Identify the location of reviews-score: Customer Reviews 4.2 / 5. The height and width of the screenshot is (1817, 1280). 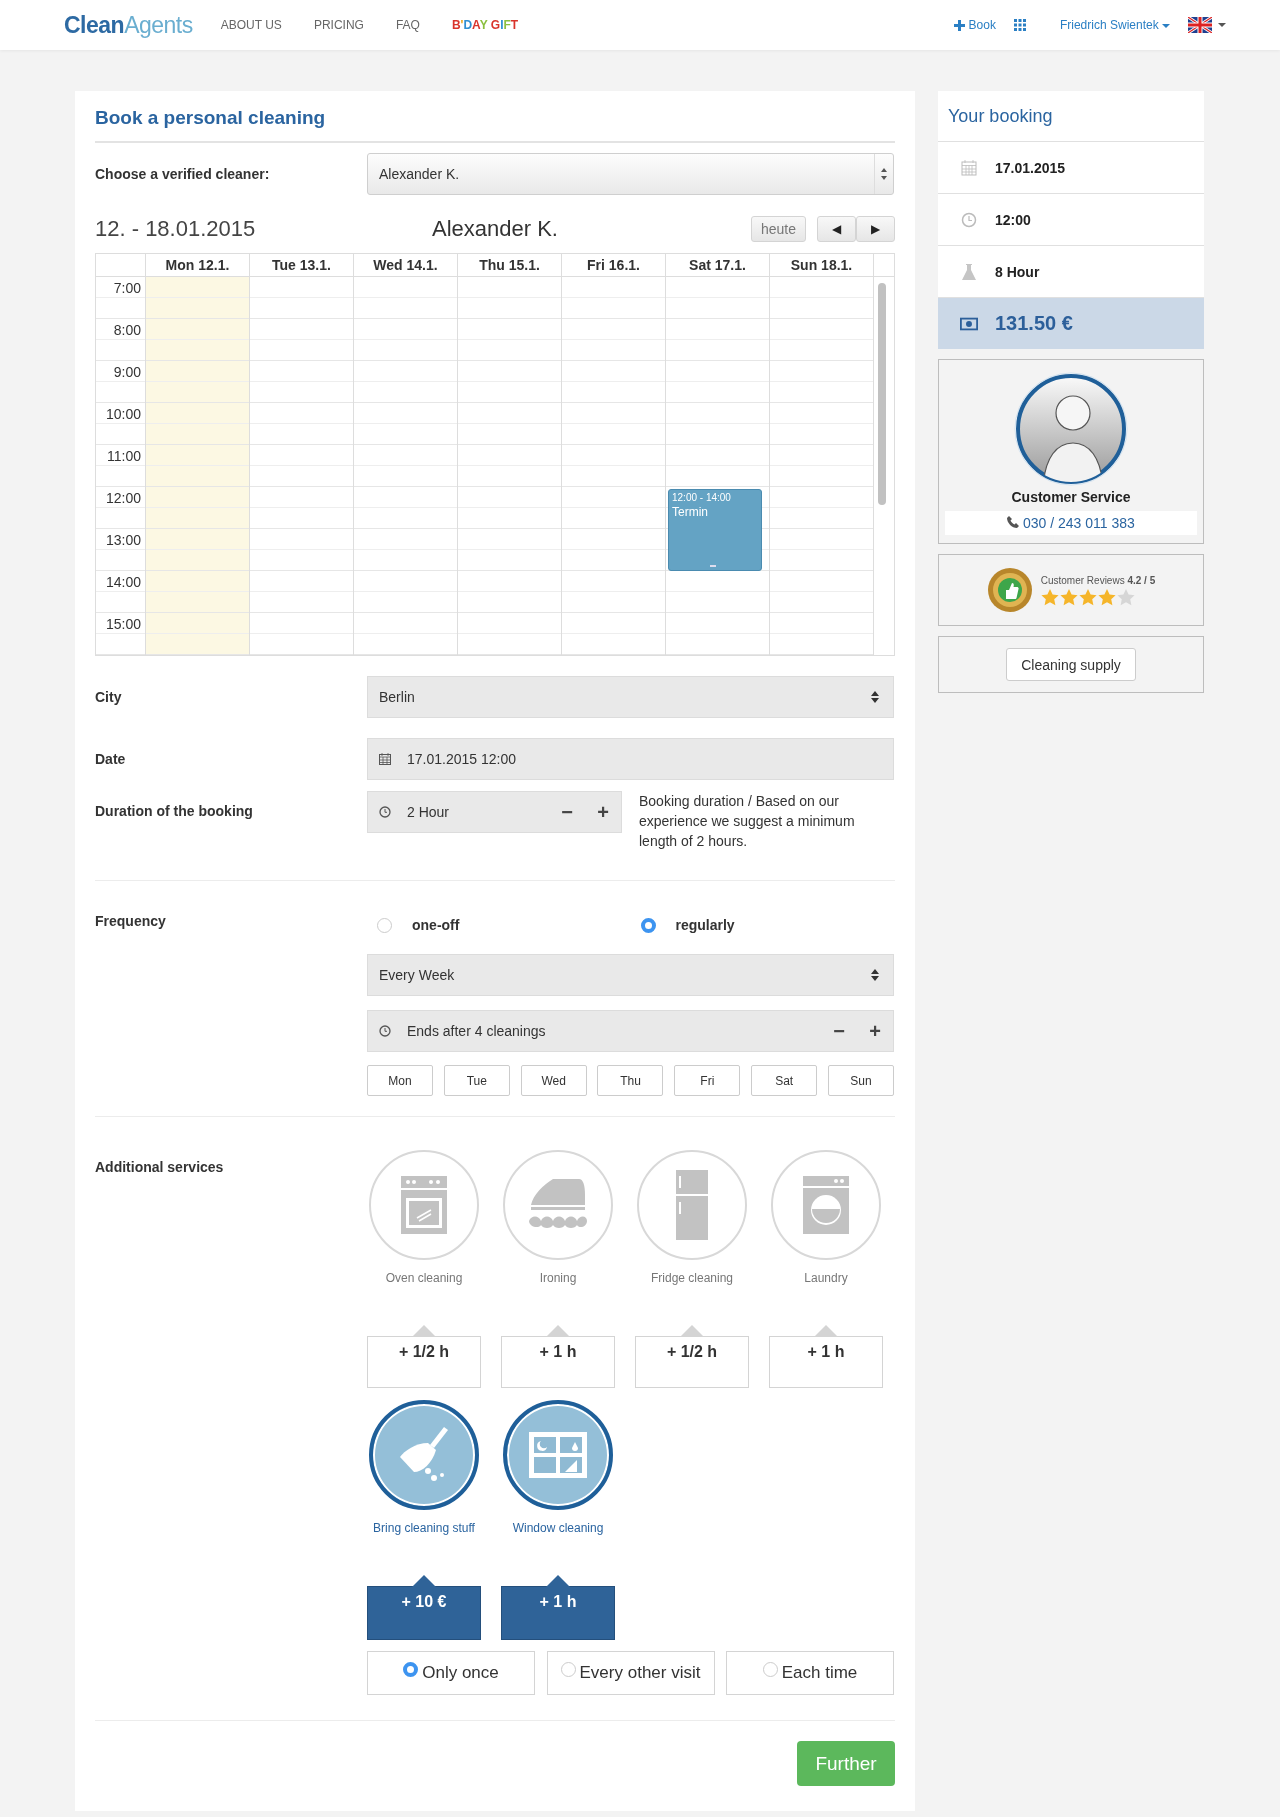
(1098, 580).